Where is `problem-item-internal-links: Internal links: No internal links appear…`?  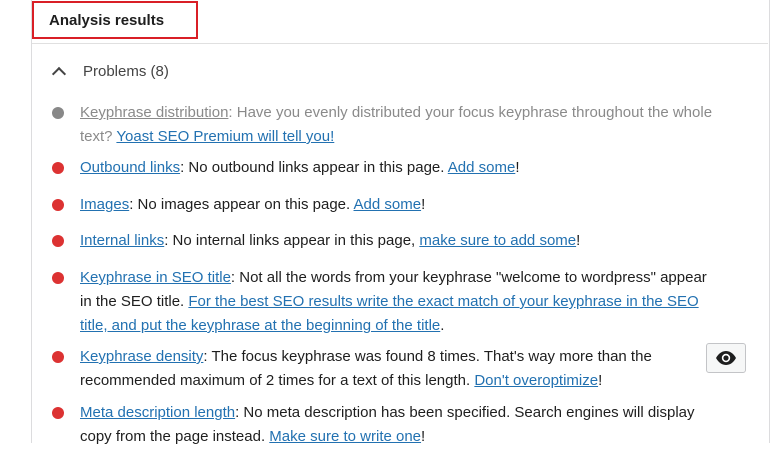
problem-item-internal-links: Internal links: No internal links appear… is located at coordinates (387, 241).